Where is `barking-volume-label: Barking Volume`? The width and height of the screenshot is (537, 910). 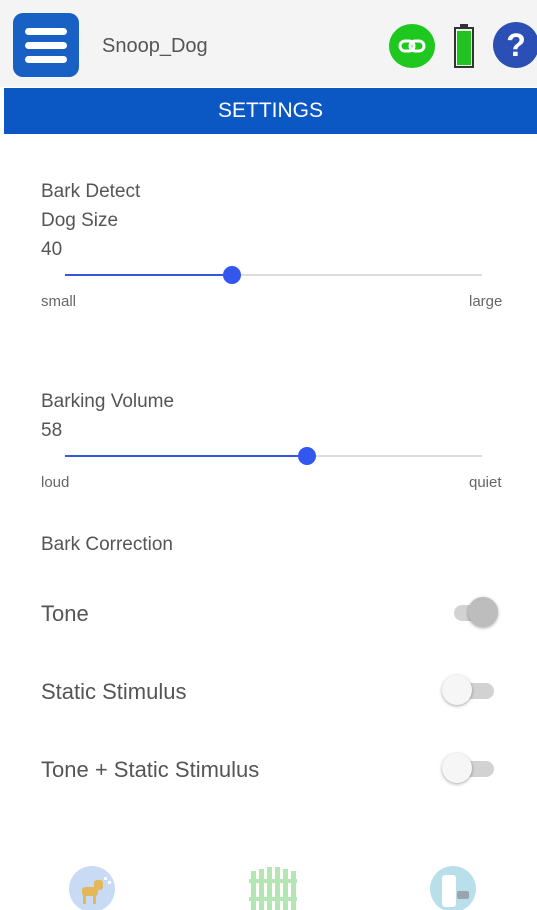 barking-volume-label: Barking Volume is located at coordinates (108, 401).